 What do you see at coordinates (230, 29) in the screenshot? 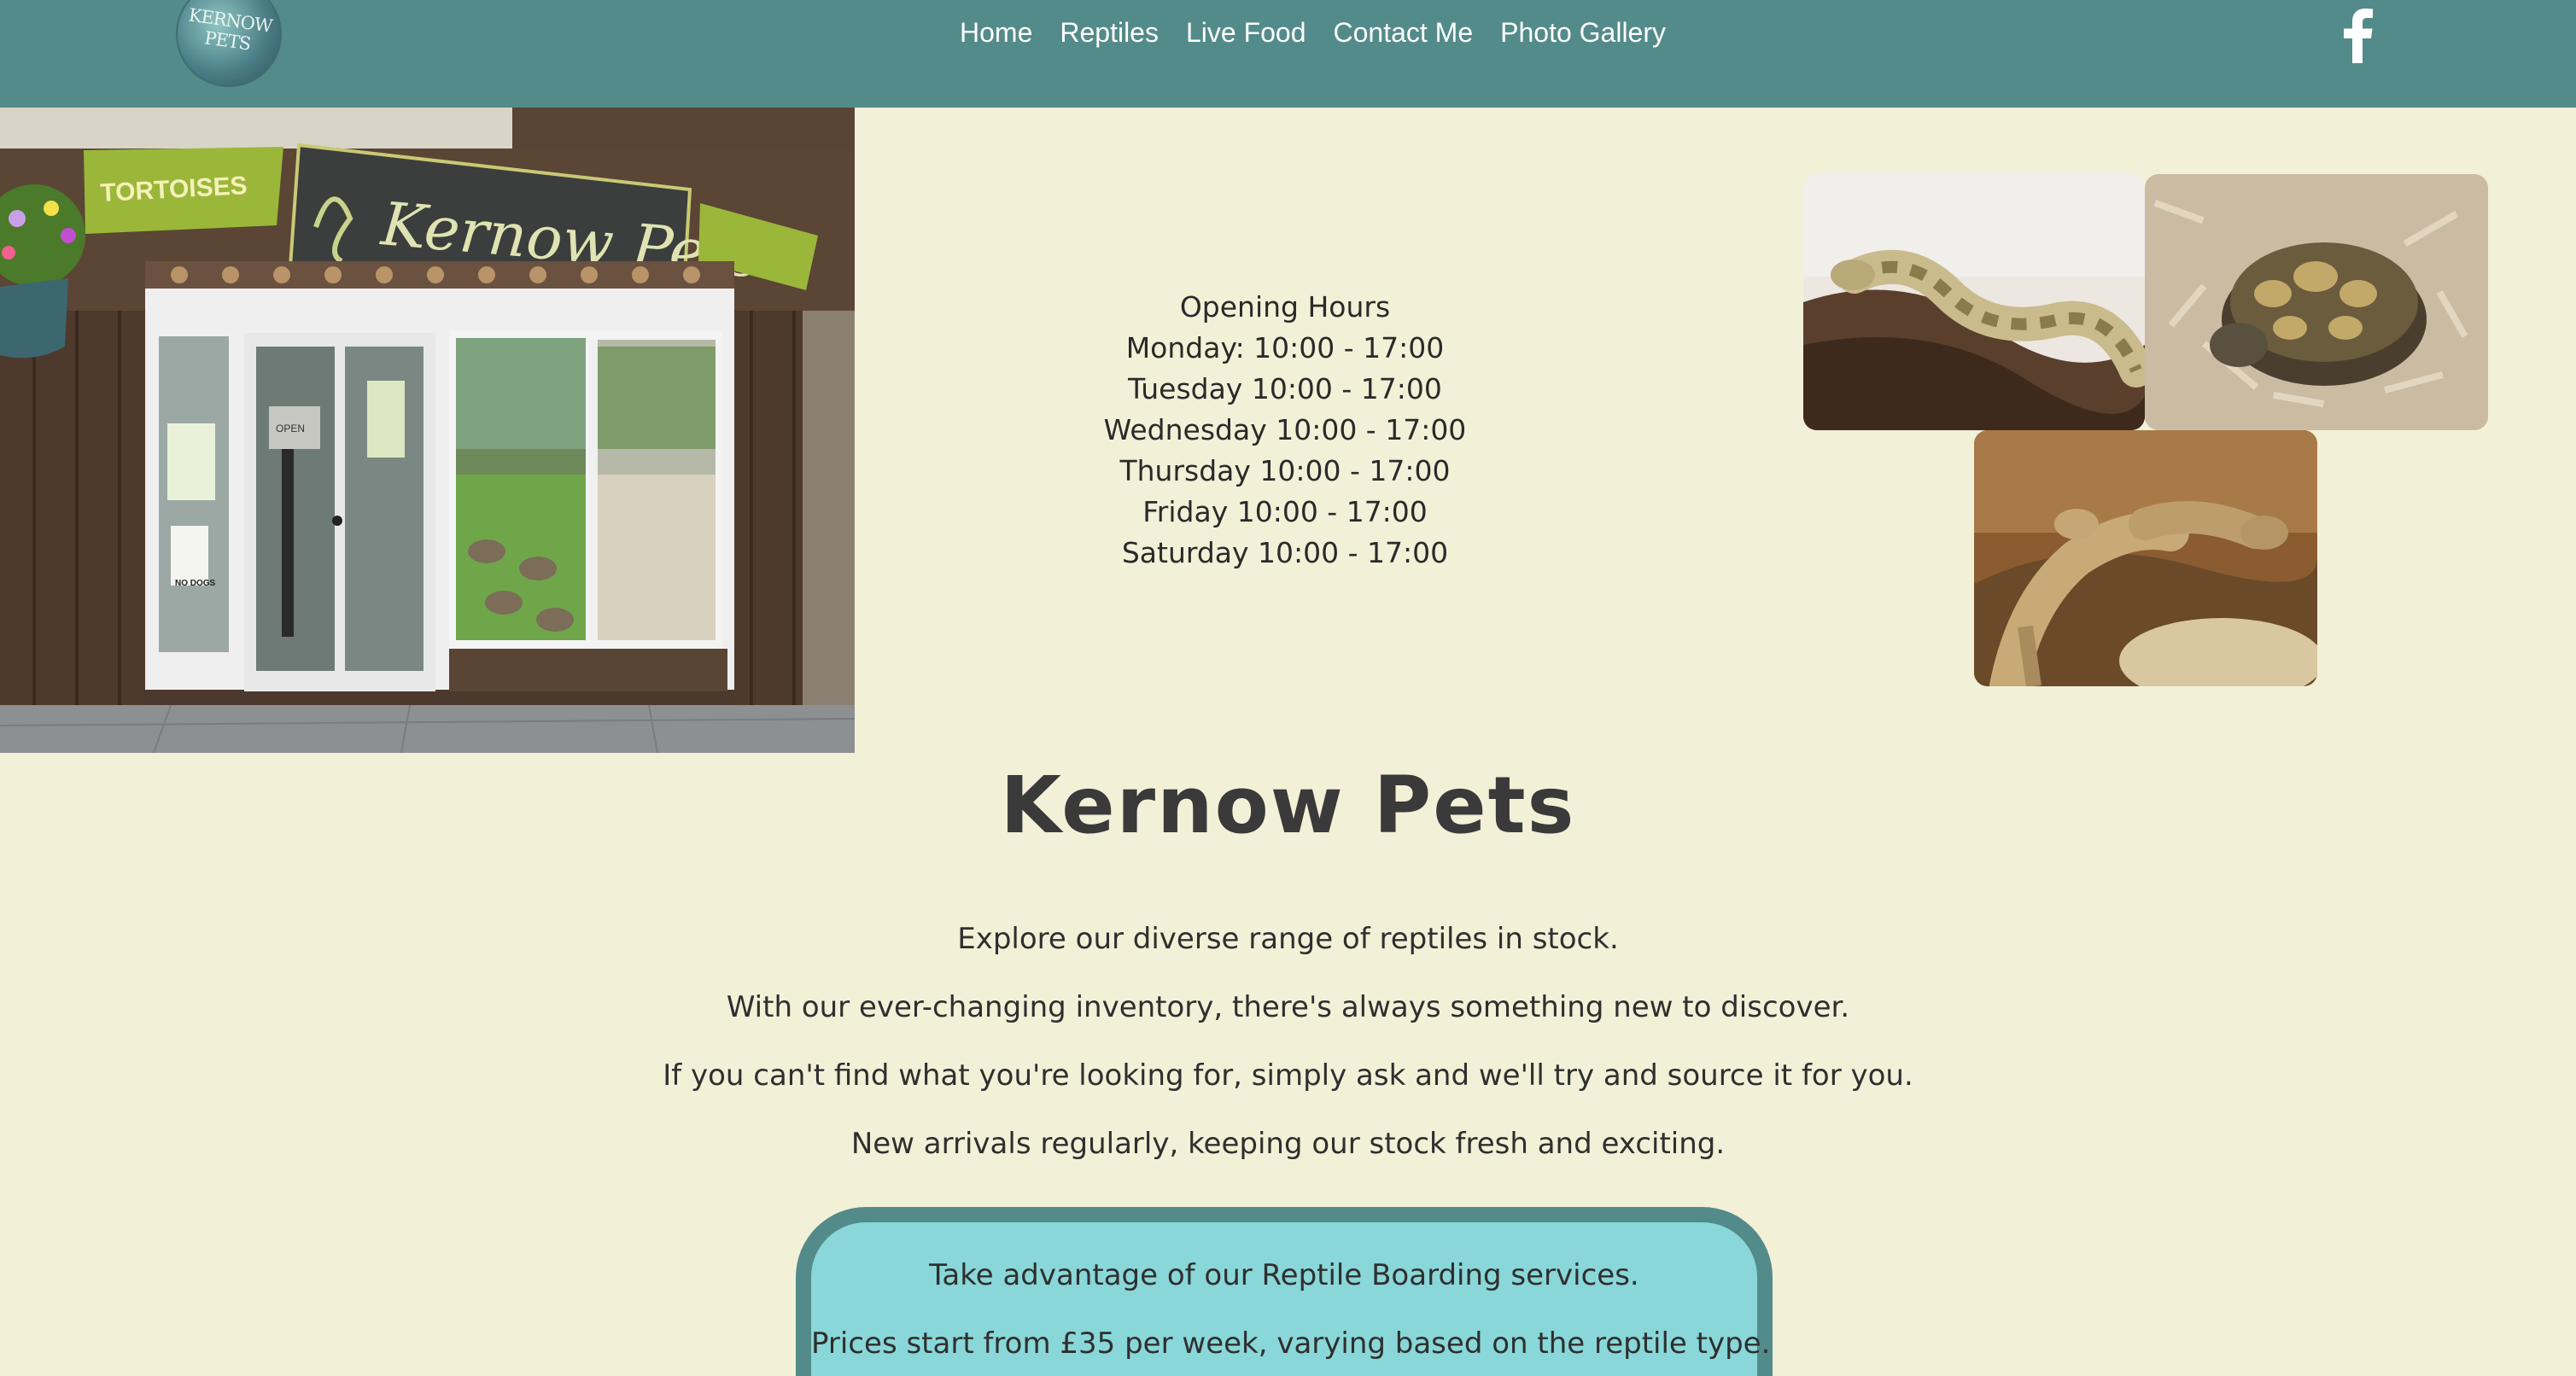
I see `logo-text: KERNOW PETS` at bounding box center [230, 29].